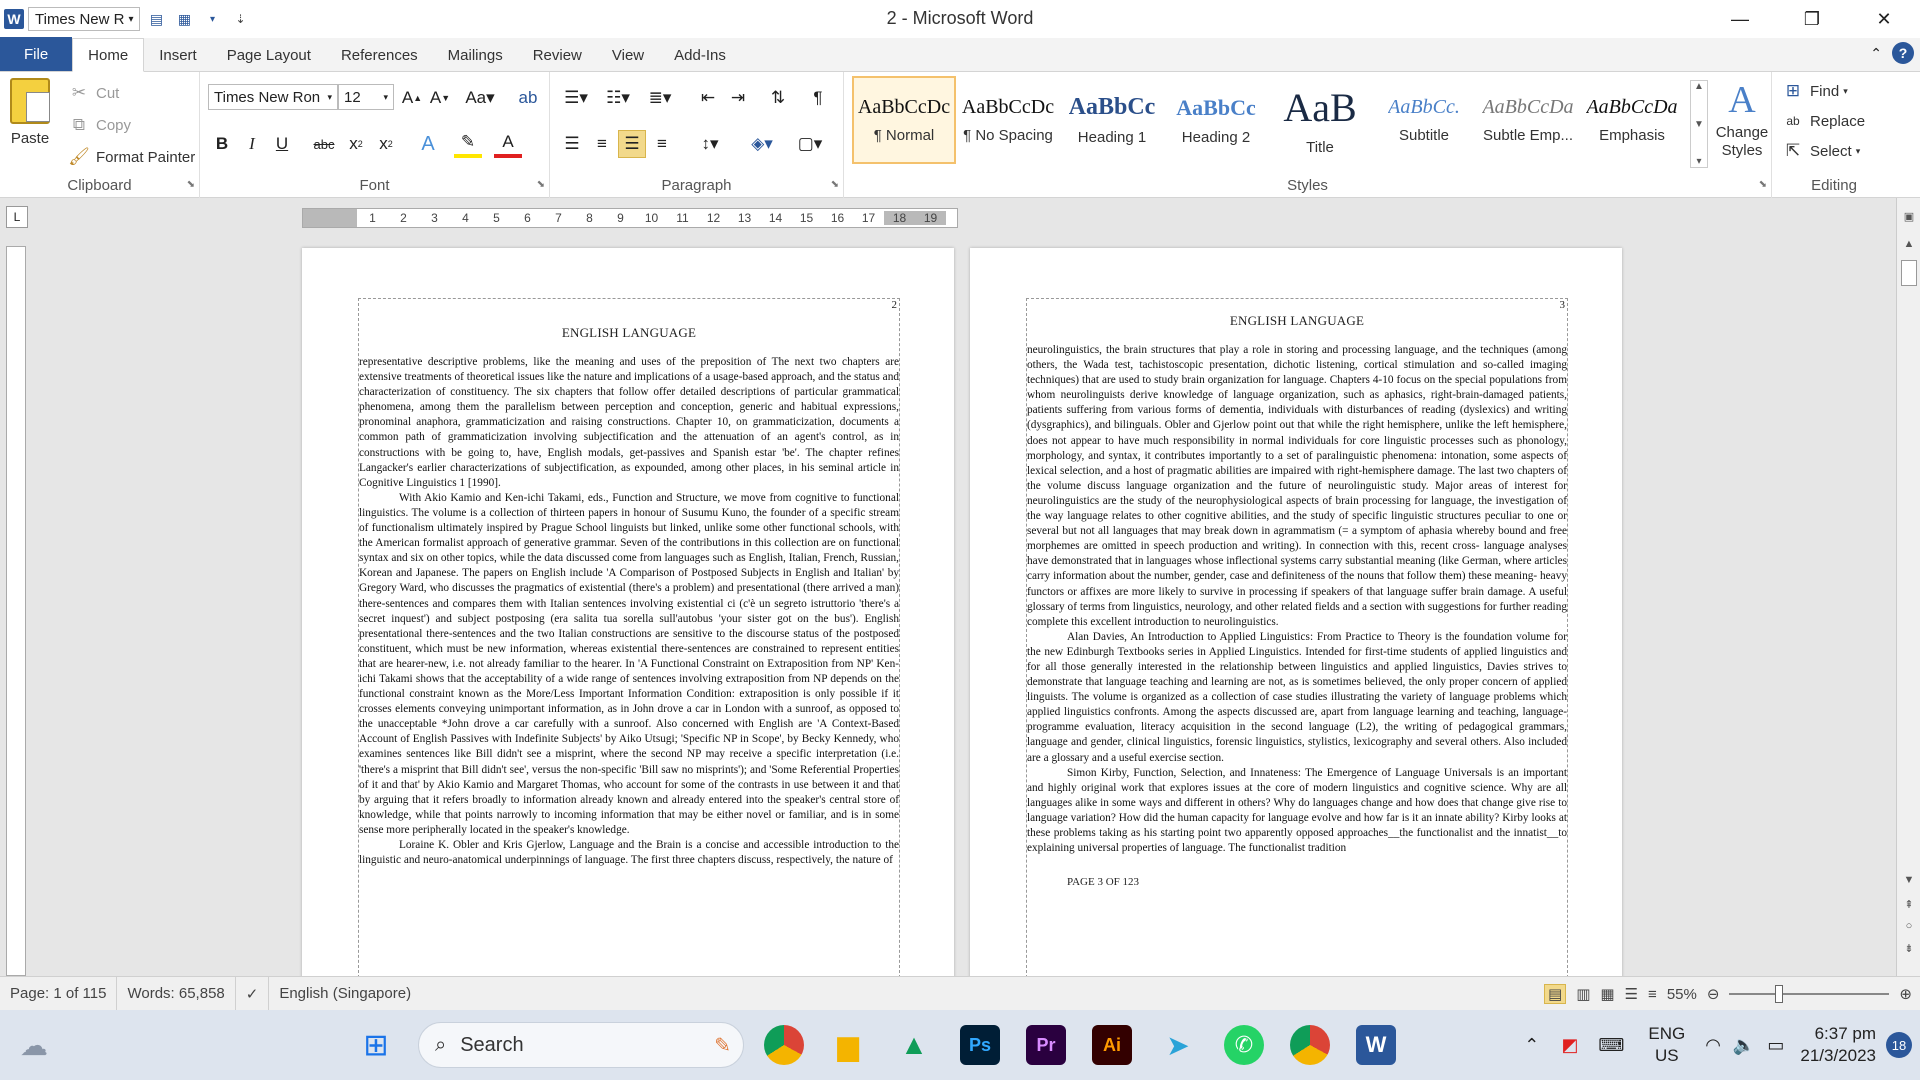  I want to click on scroll-down-icon: ▼, so click(1909, 880).